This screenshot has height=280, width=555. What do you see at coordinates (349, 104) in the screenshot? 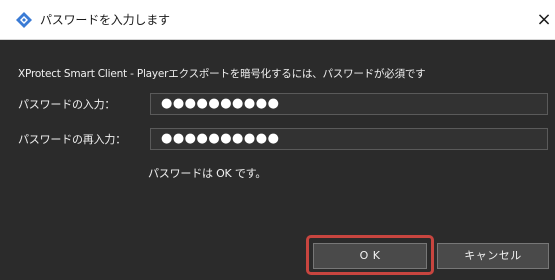
I see `password-input: ●●●●●●●●●●` at bounding box center [349, 104].